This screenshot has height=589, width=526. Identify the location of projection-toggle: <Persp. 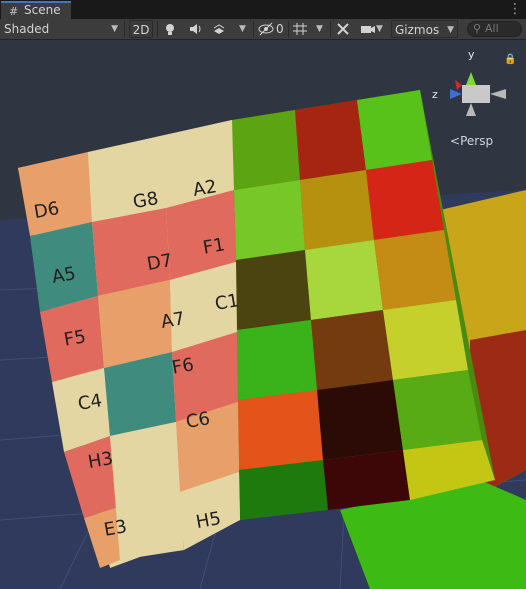
(471, 141).